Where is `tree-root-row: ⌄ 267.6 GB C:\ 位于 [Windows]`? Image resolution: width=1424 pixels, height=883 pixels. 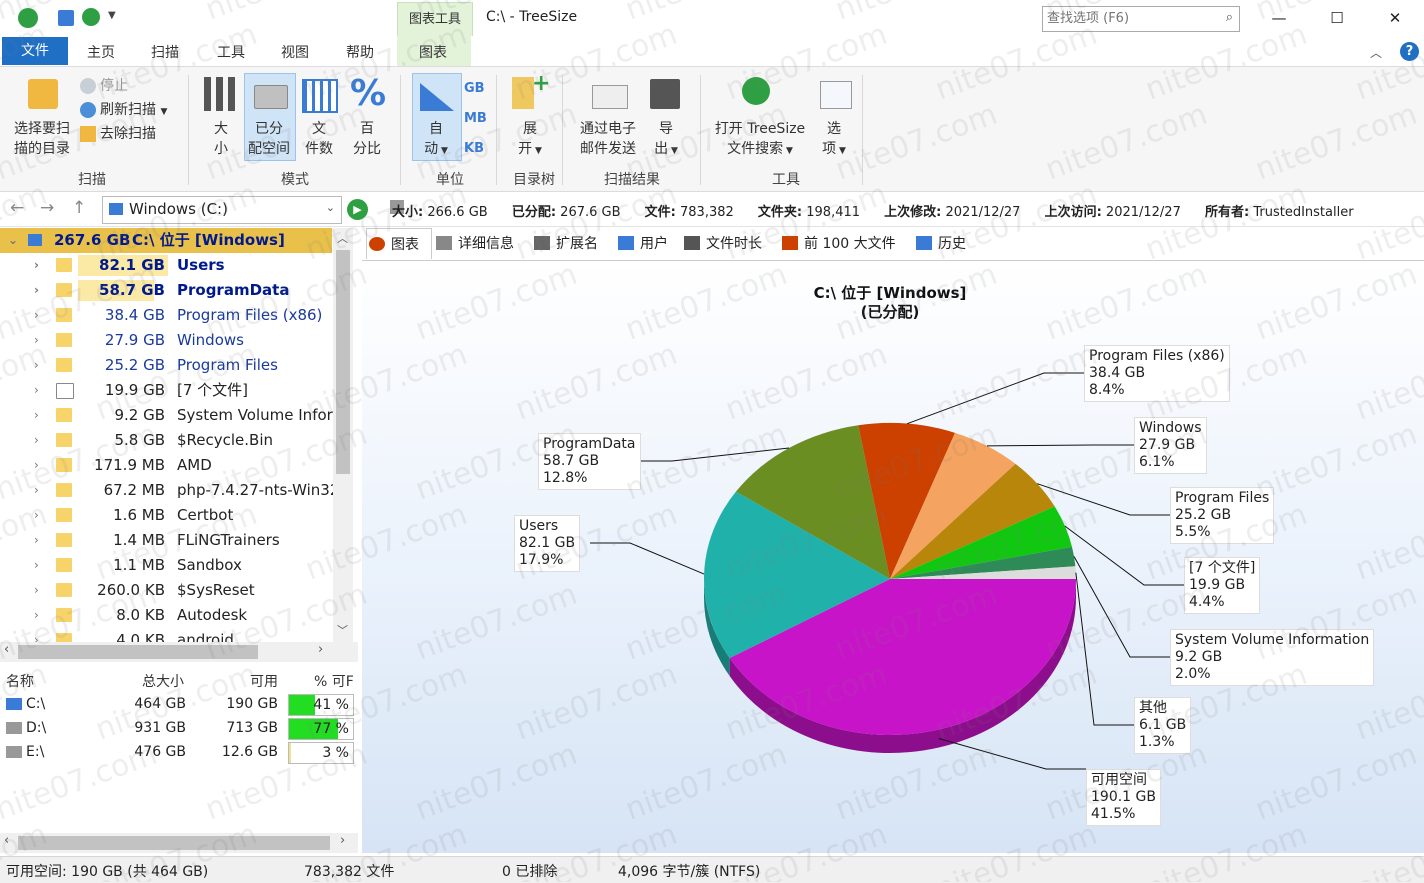
tree-root-row: ⌄ 267.6 GB C:\ 位于 [Windows] is located at coordinates (166, 240).